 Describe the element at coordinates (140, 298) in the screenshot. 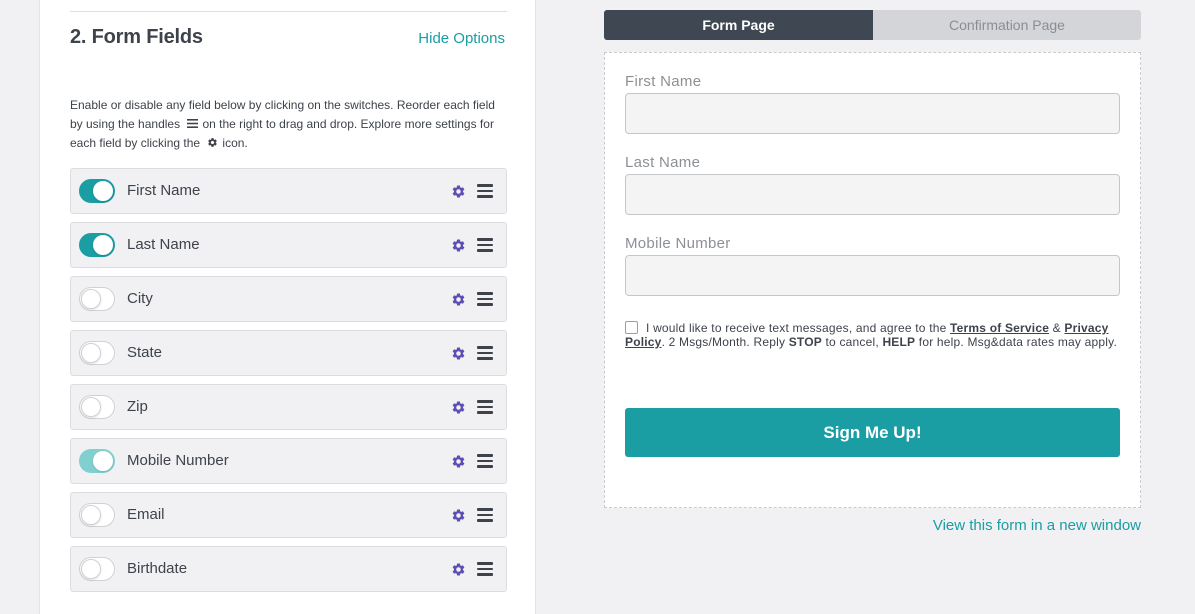

I see `field-label: City` at that location.